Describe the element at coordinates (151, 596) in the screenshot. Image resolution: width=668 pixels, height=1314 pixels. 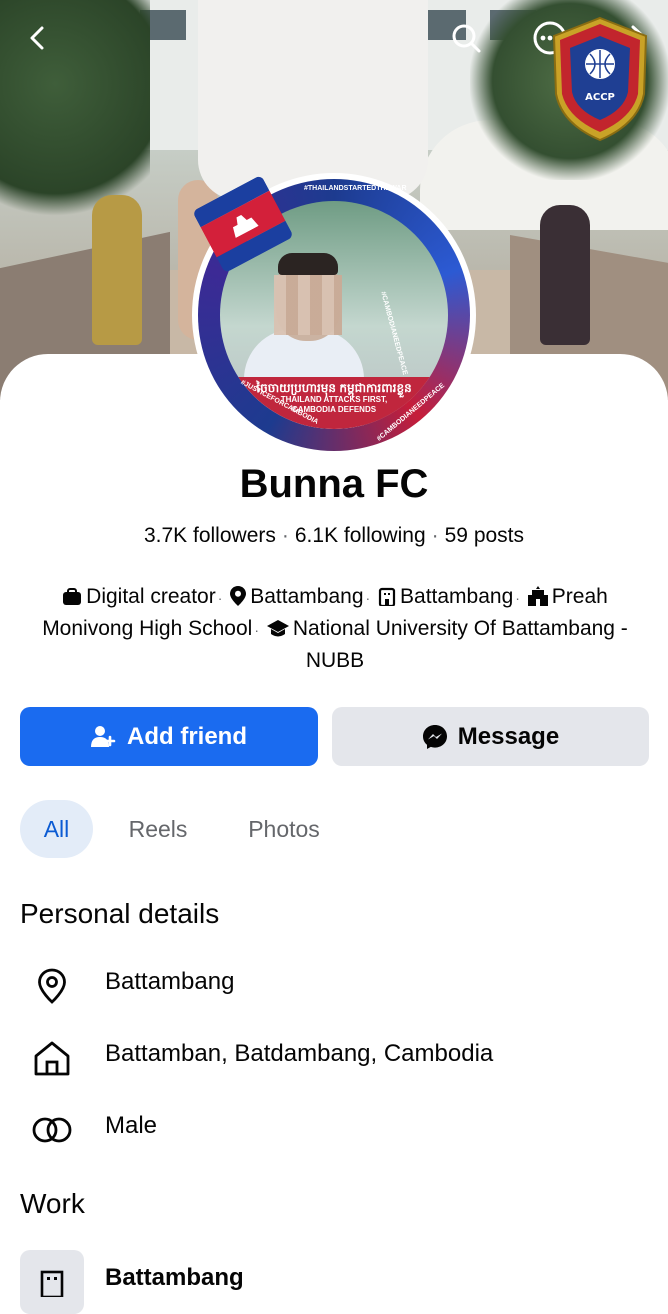
I see `intro-category: Digital creator` at that location.